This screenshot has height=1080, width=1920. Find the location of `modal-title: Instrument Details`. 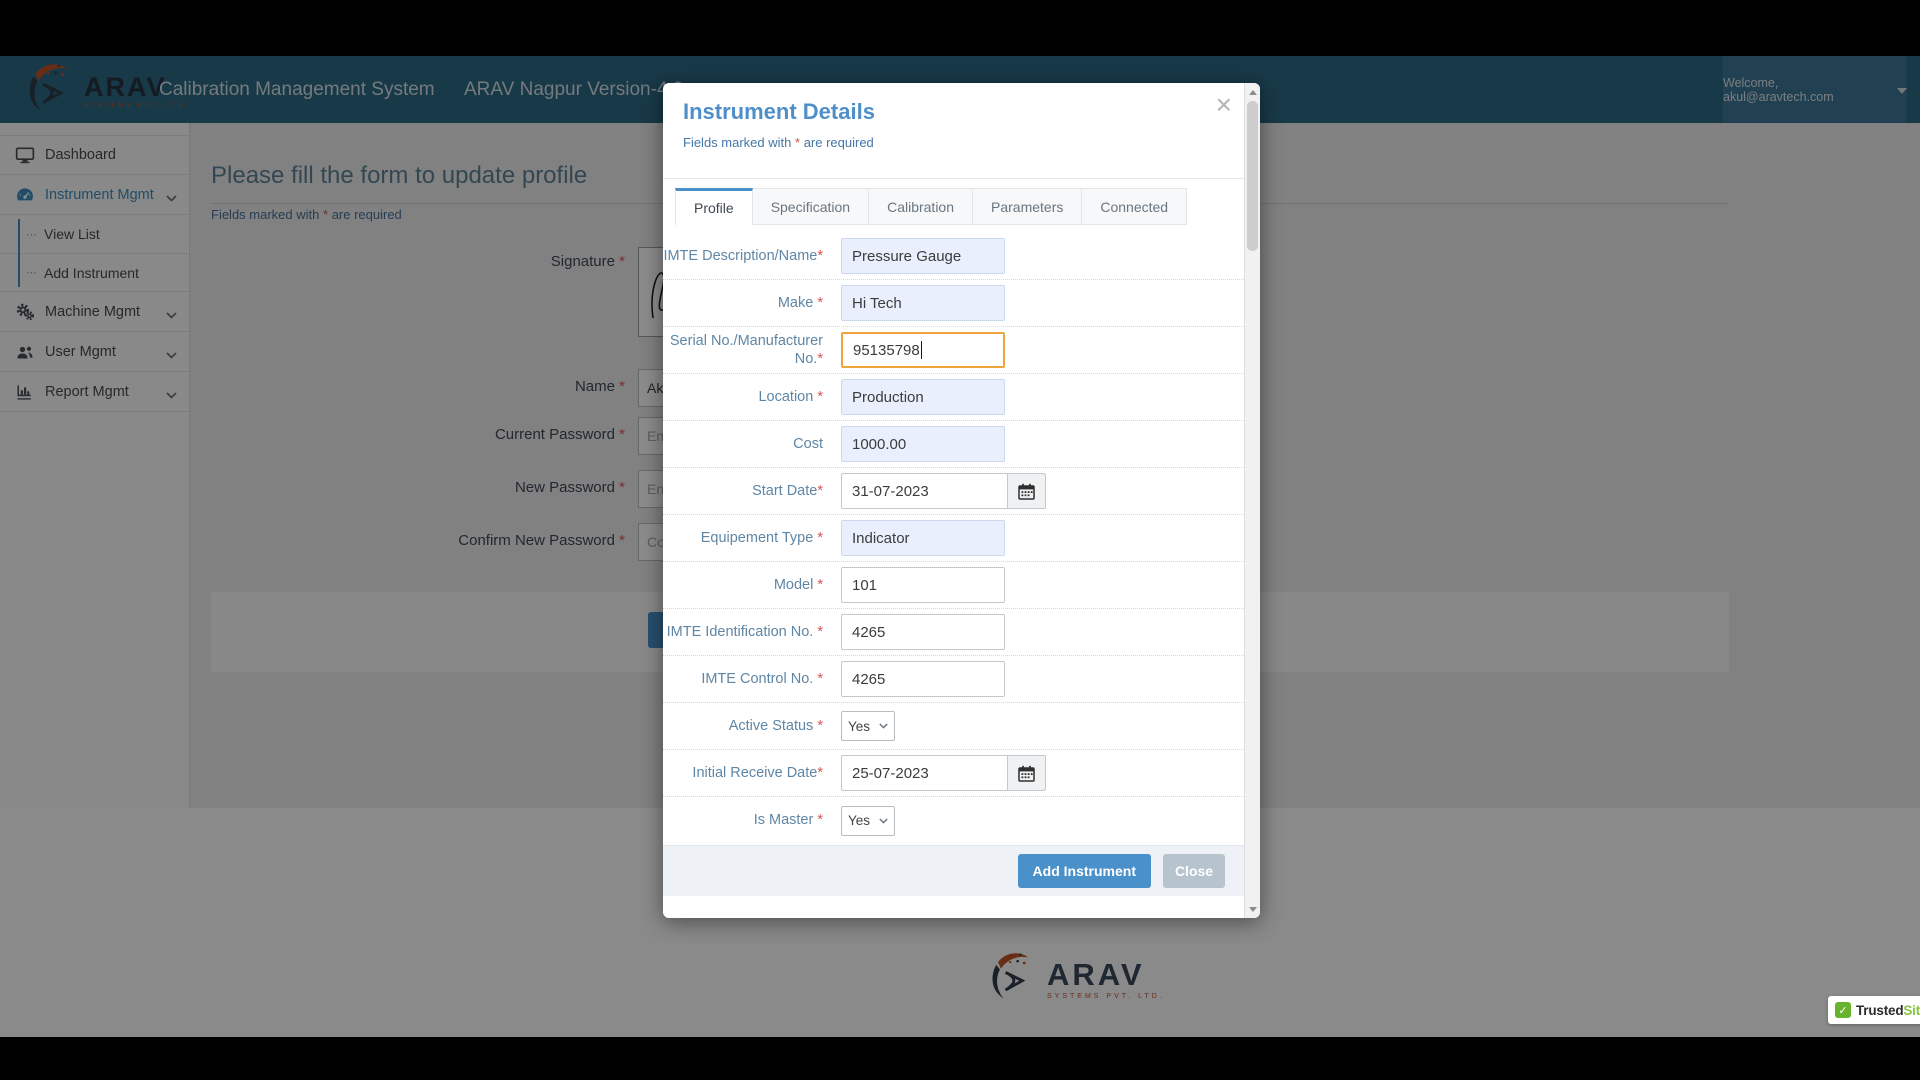

modal-title: Instrument Details is located at coordinates (779, 111).